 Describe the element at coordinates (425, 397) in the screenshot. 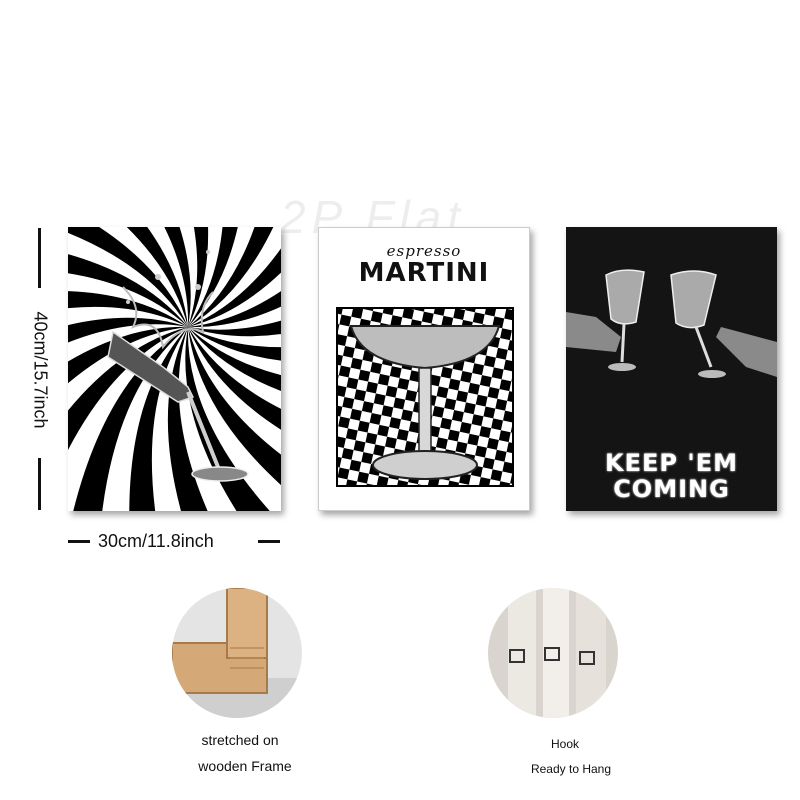

I see `checker-artwork` at that location.